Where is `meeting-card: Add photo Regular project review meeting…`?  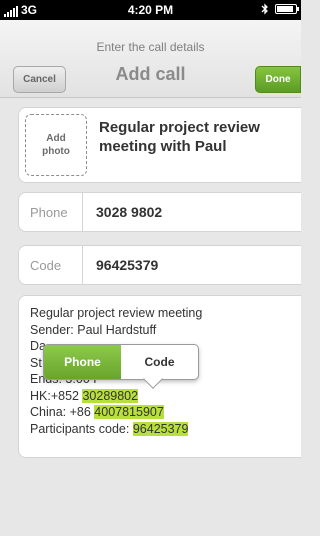 meeting-card: Add photo Regular project review meeting… is located at coordinates (159, 145).